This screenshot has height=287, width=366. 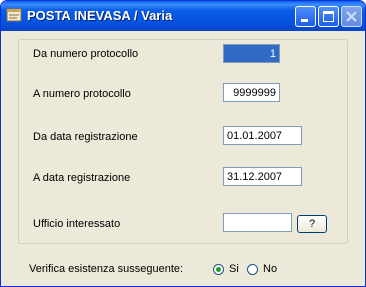 I want to click on radio-no-label: No, so click(x=270, y=269).